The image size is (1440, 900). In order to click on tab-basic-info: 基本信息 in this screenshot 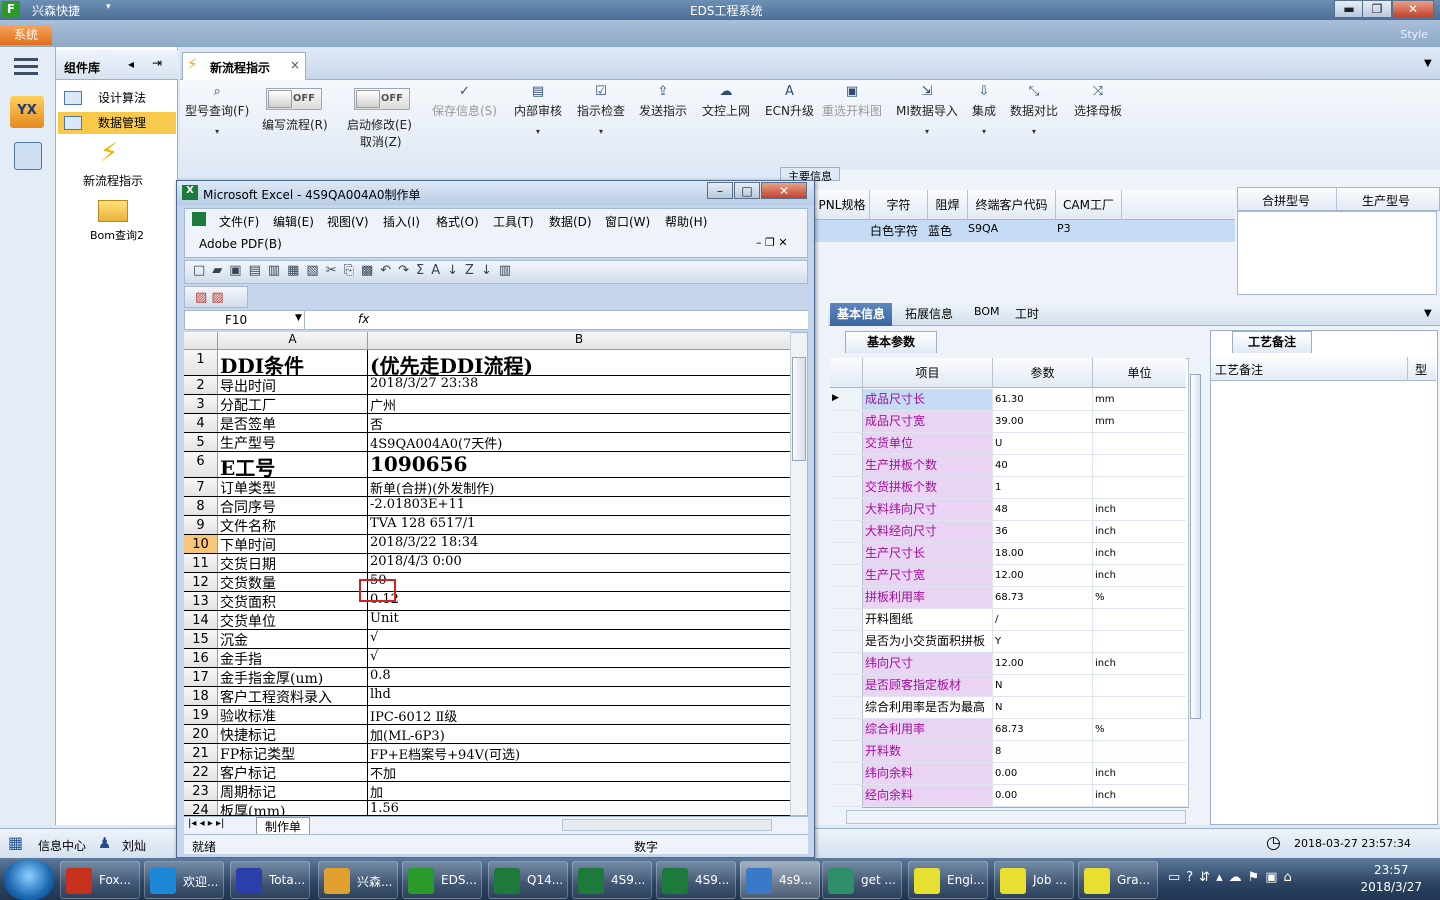, I will do `click(861, 314)`.